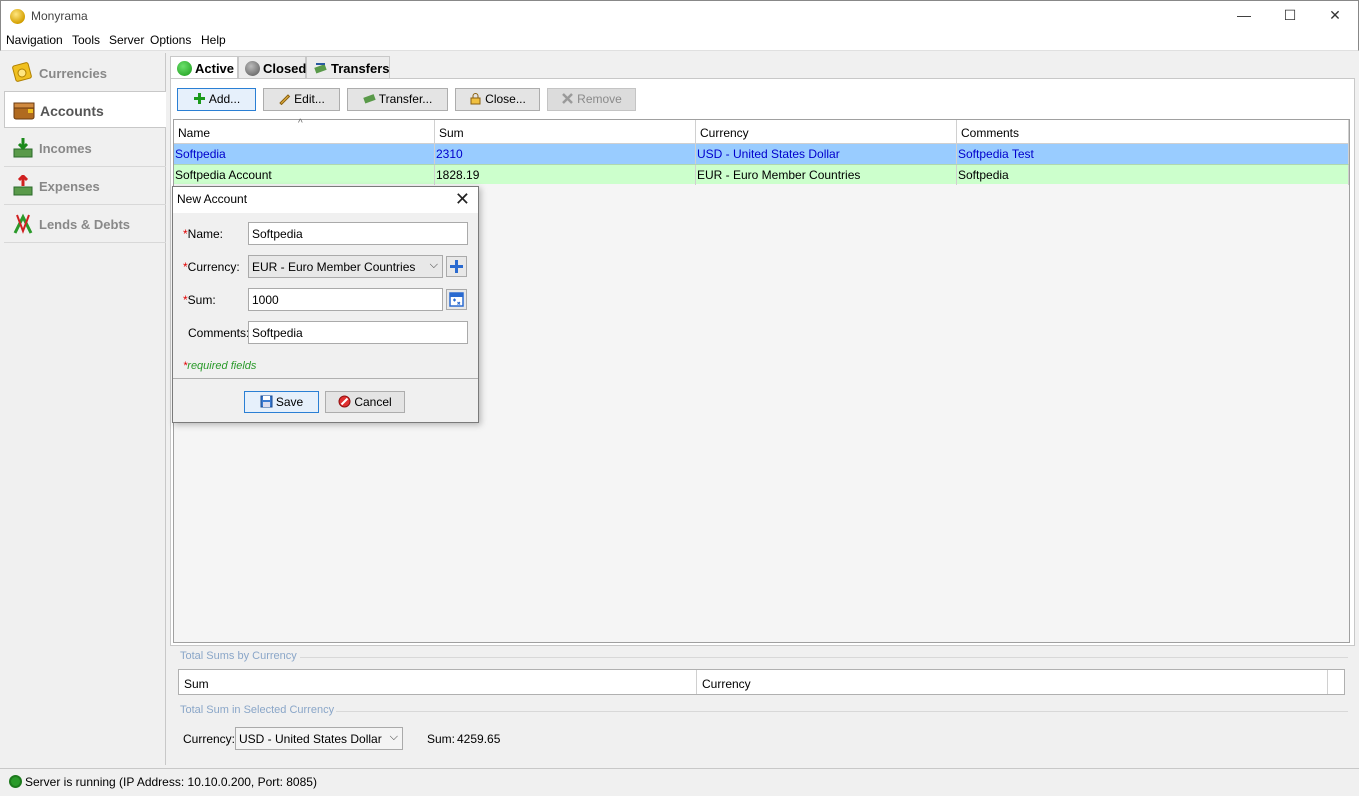  What do you see at coordinates (568, 98) in the screenshot?
I see `remove-x-icon` at bounding box center [568, 98].